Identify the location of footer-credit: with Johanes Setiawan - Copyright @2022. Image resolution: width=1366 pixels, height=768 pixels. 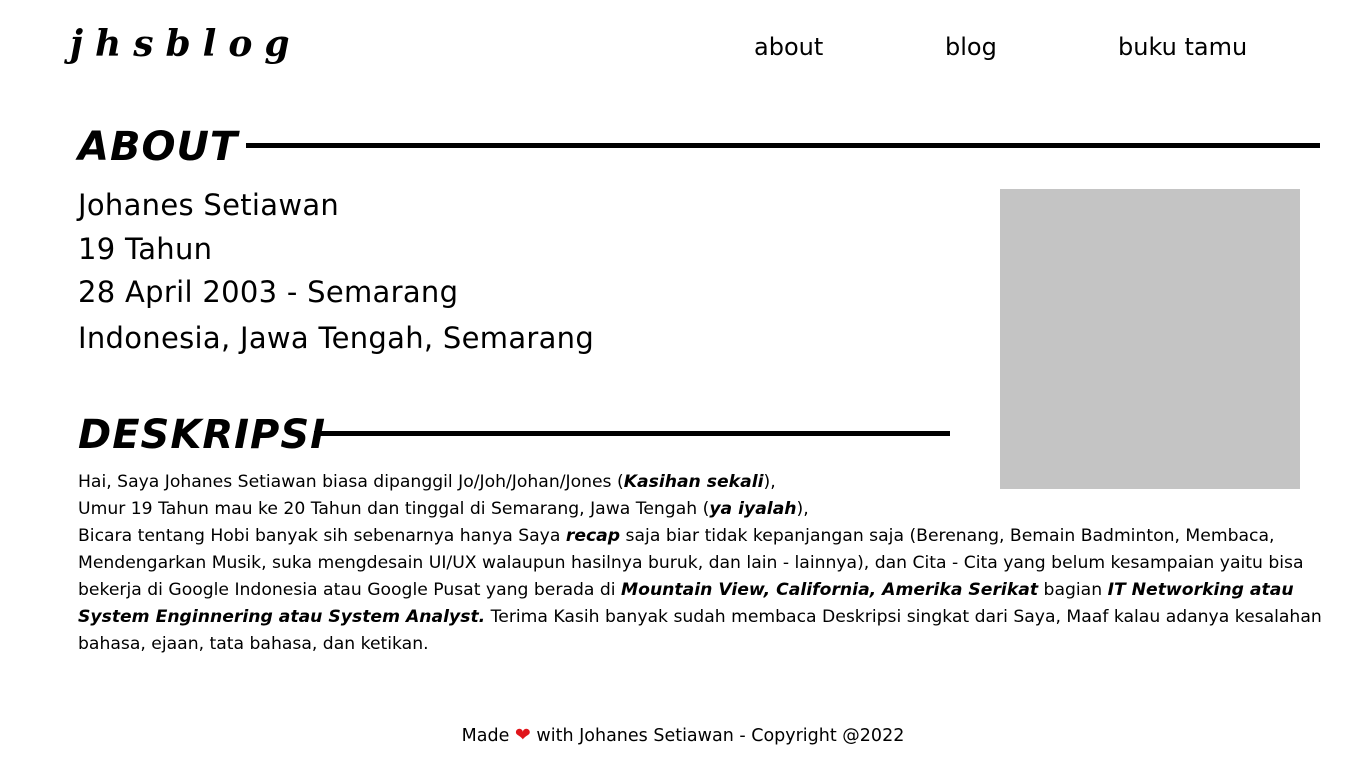
(720, 736).